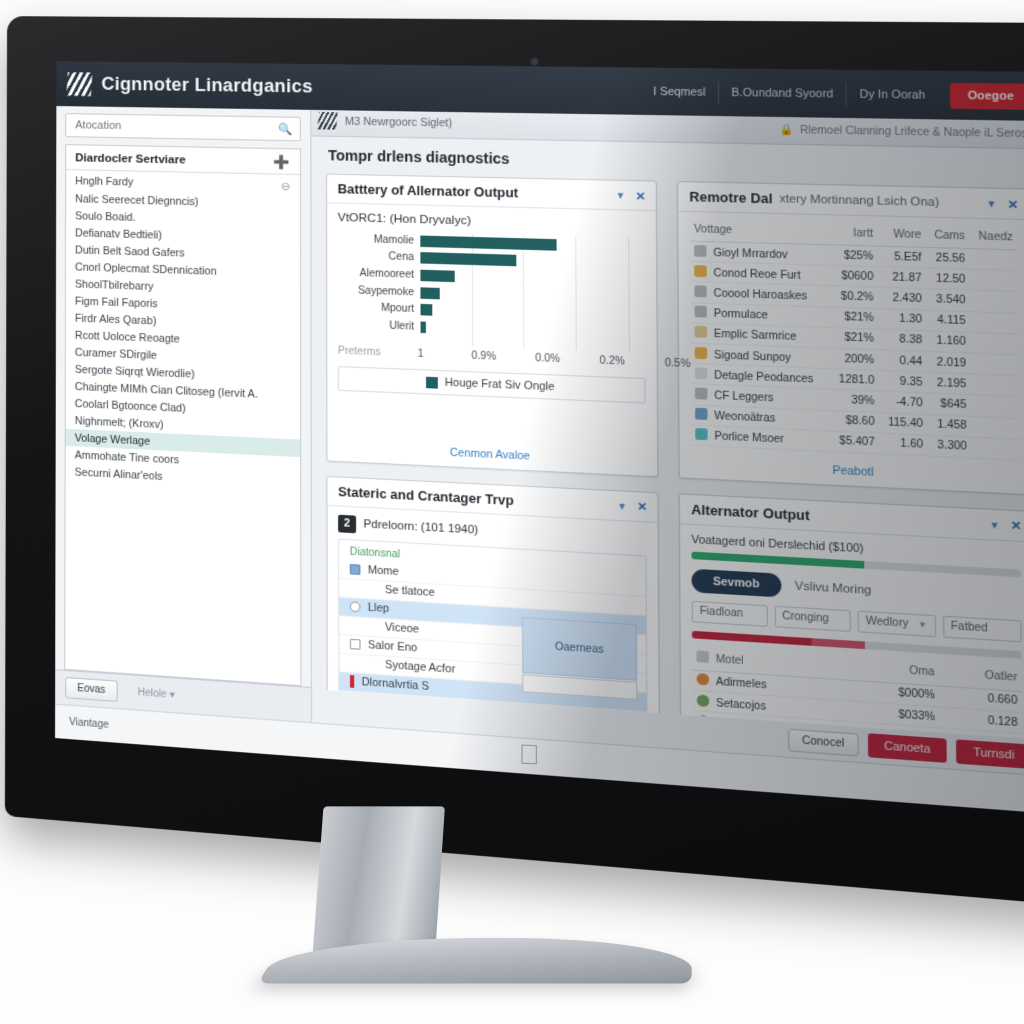 This screenshot has width=1024, height=1024. I want to click on primary-cta-button: Ooegoe, so click(986, 96).